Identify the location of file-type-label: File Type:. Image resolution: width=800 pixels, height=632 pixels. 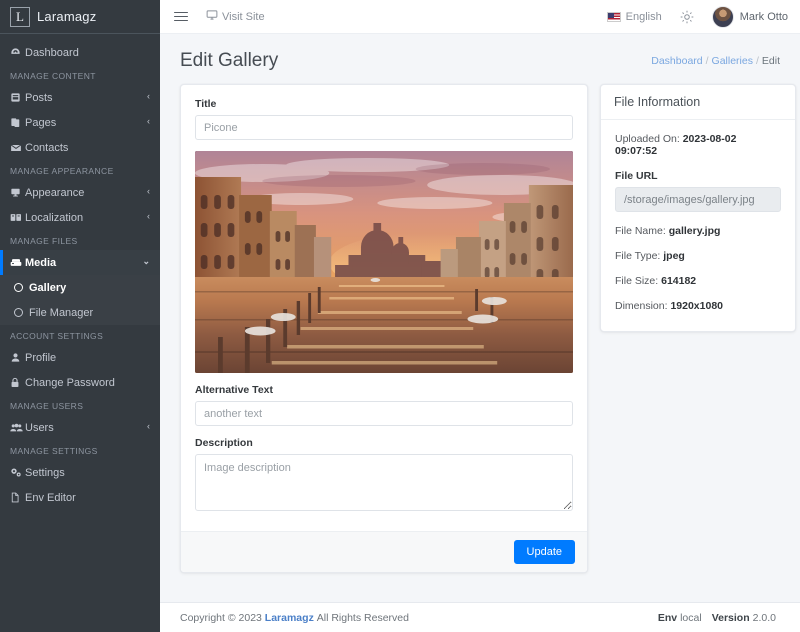
(638, 256).